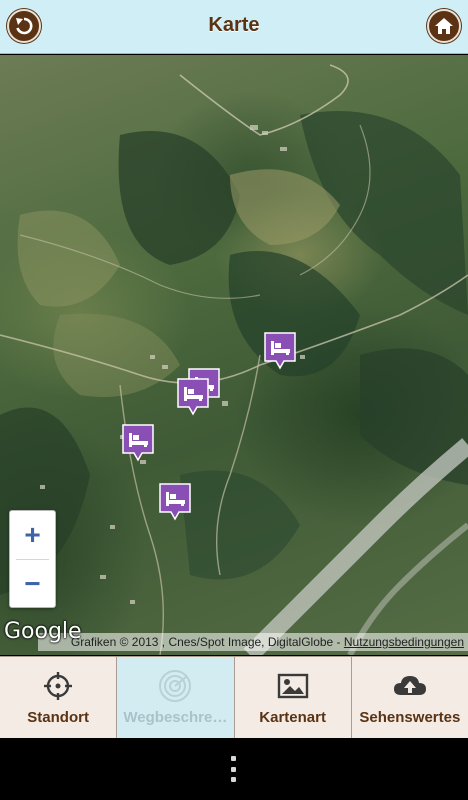  I want to click on home-button, so click(444, 26).